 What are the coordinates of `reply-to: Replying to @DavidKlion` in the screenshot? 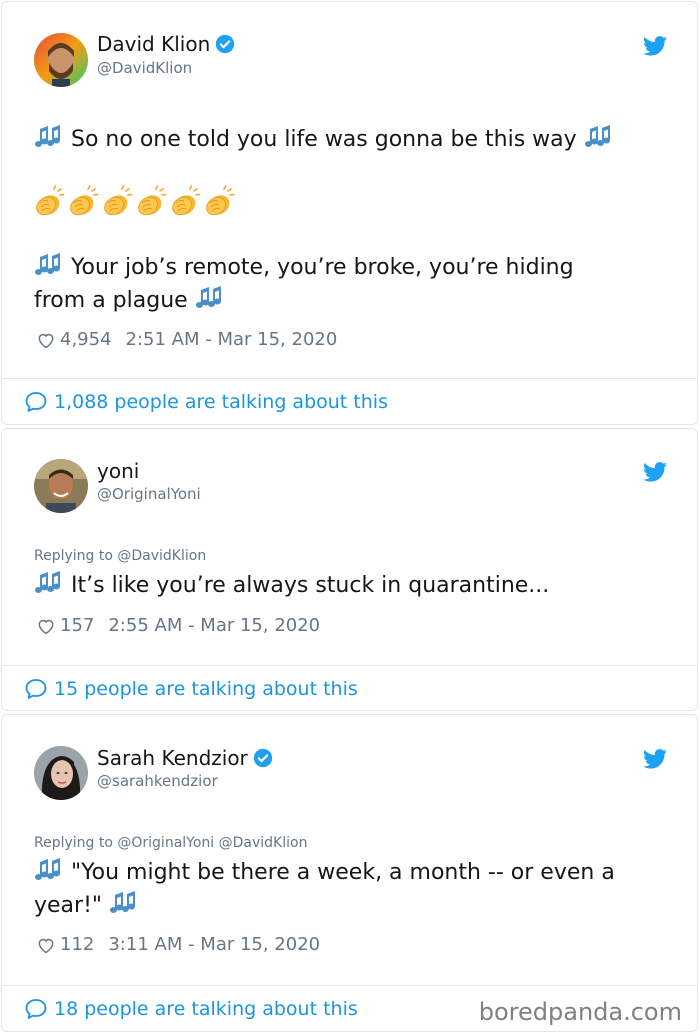 It's located at (120, 556).